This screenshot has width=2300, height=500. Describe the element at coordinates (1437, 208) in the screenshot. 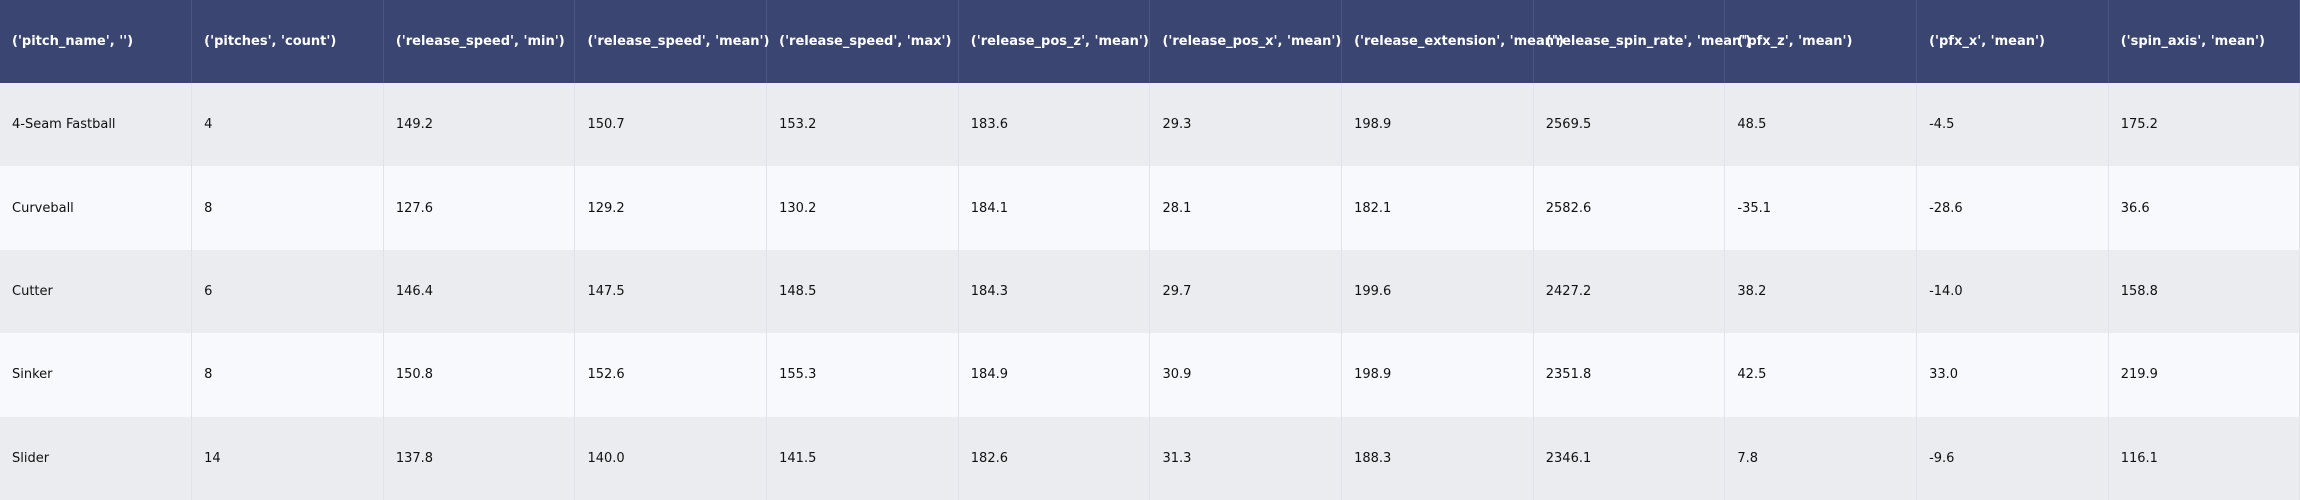

I see `table-cell: 182.1` at that location.